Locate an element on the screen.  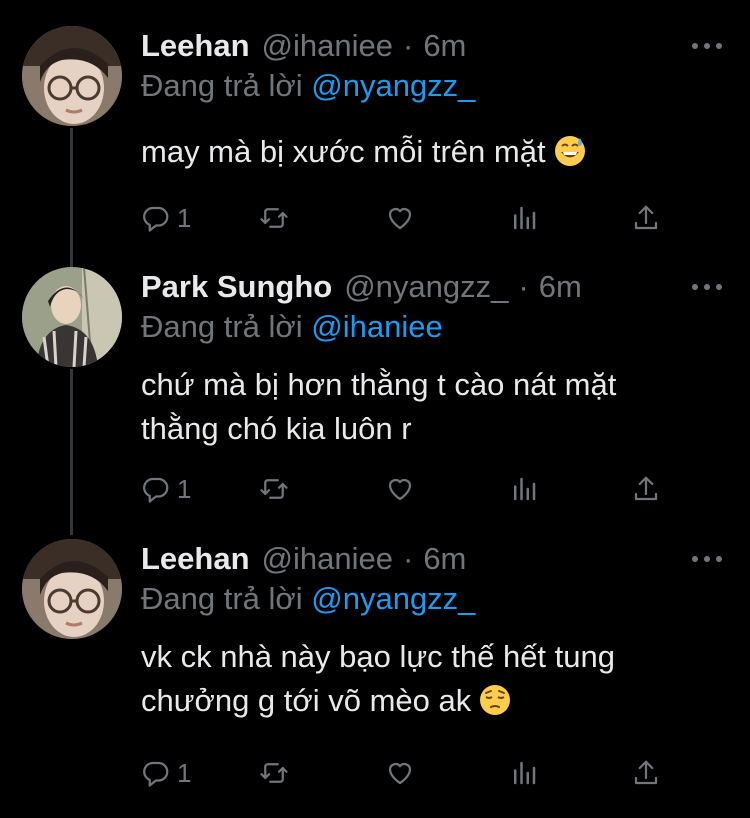
tweet-text: may mà bị xước mỗi trên mặt is located at coordinates (363, 152).